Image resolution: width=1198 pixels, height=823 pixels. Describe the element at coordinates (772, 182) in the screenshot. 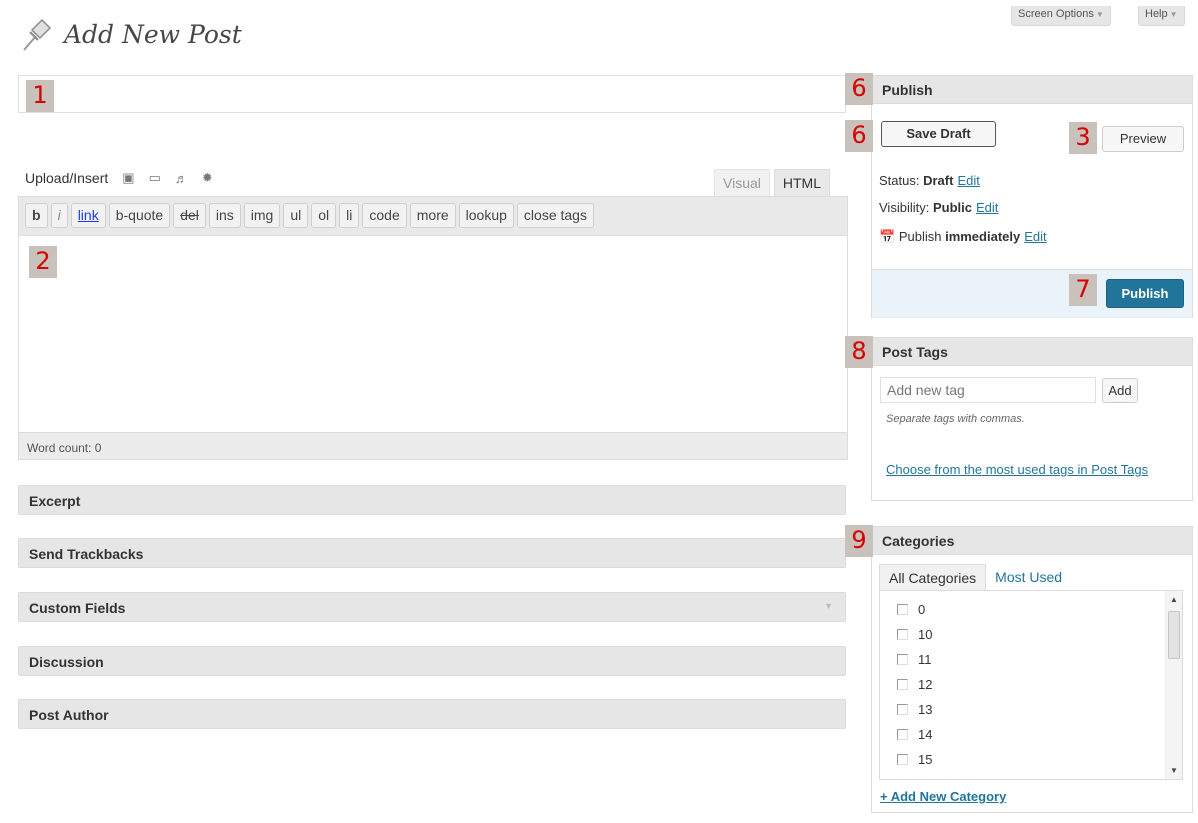

I see `editor-tabs: Visual HTML` at that location.